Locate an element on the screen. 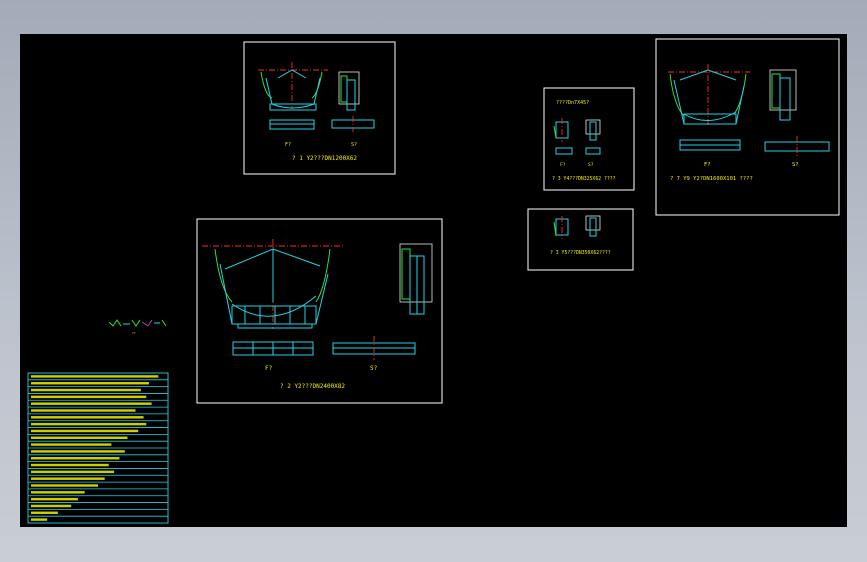  sheet-2-view-s: S? is located at coordinates (374, 368).